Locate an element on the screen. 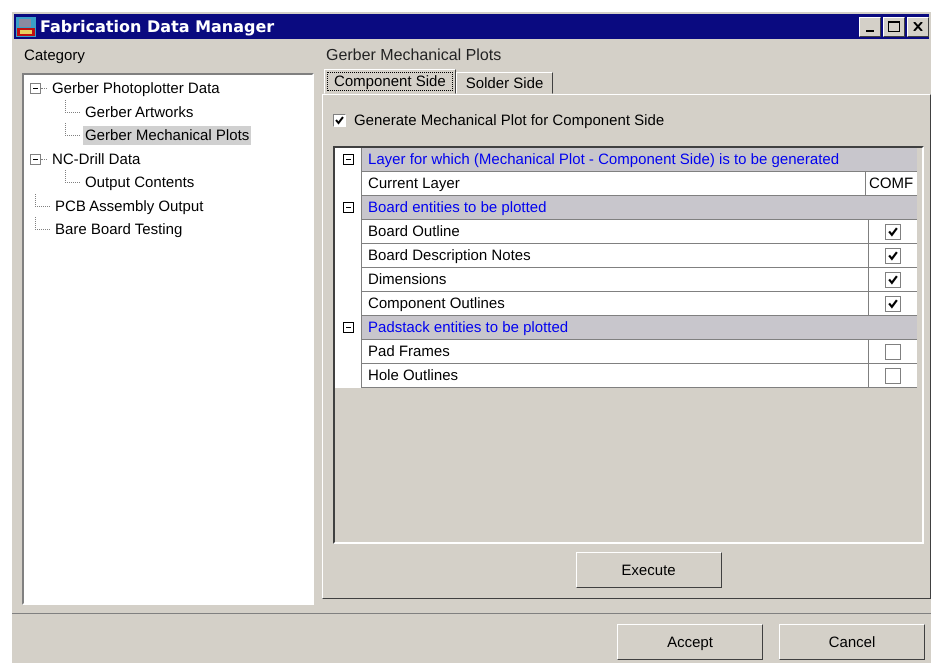 This screenshot has height=663, width=931. property-name: Hole Outlines is located at coordinates (615, 375).